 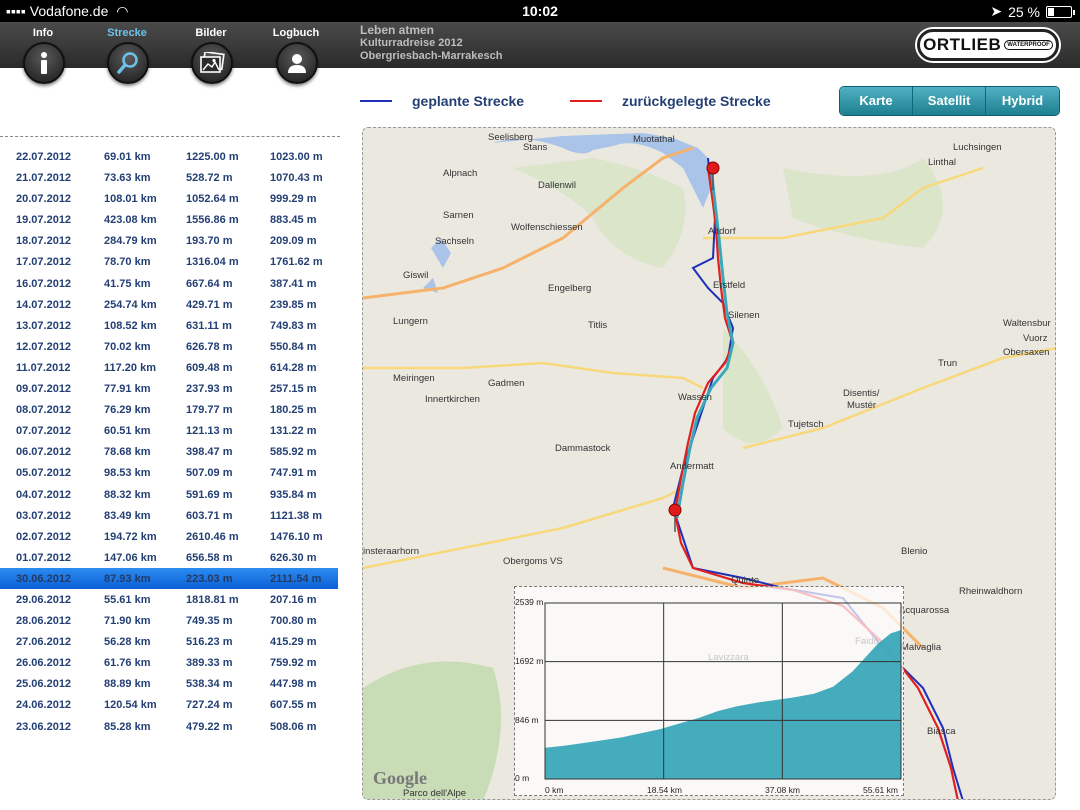 I want to click on log-row: 19.07.2012 423.08 km 1556.86 m 883.45 m, so click(x=169, y=219).